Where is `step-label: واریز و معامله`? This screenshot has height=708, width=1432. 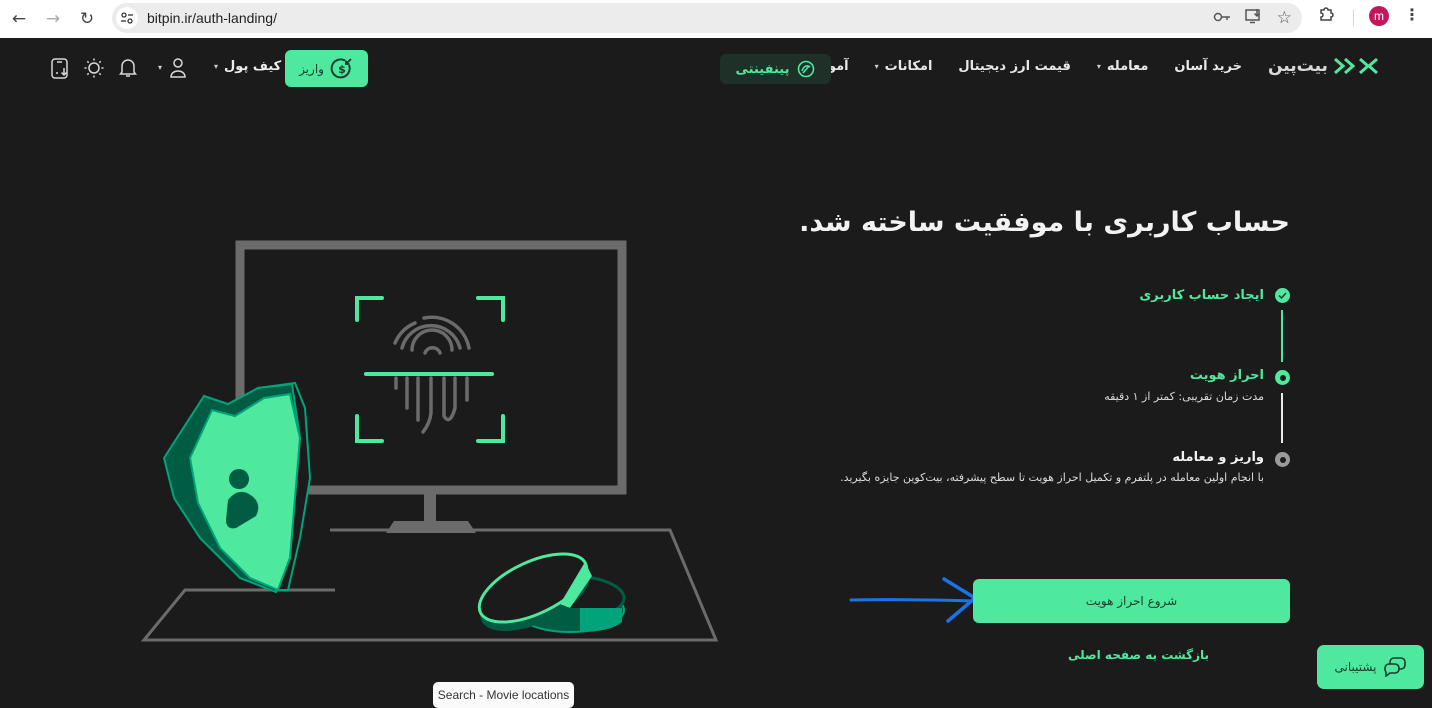 step-label: واریز و معامله is located at coordinates (1218, 457).